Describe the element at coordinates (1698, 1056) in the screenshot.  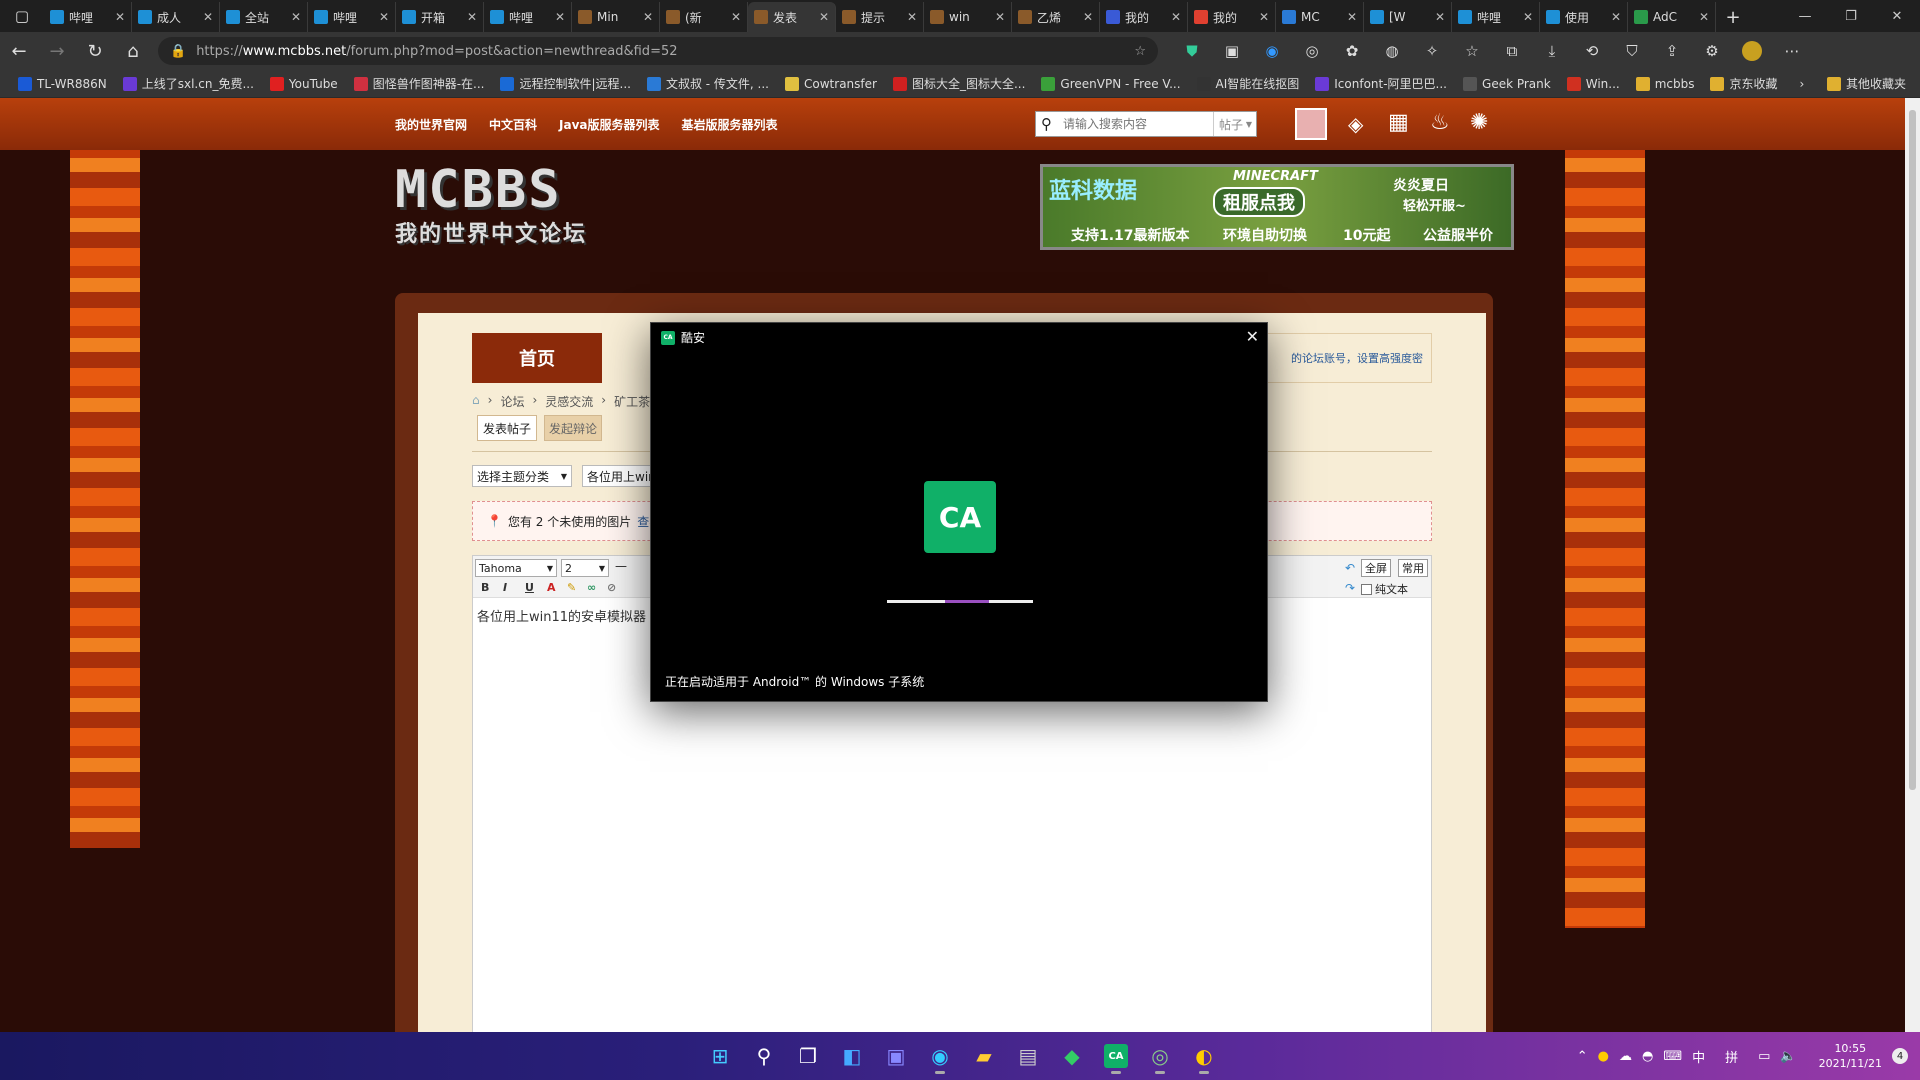
I see `ime-language: 中` at that location.